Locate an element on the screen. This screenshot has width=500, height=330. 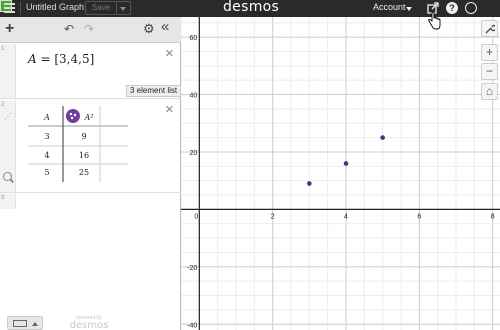
collapse-panel-icon: « is located at coordinates (165, 26).